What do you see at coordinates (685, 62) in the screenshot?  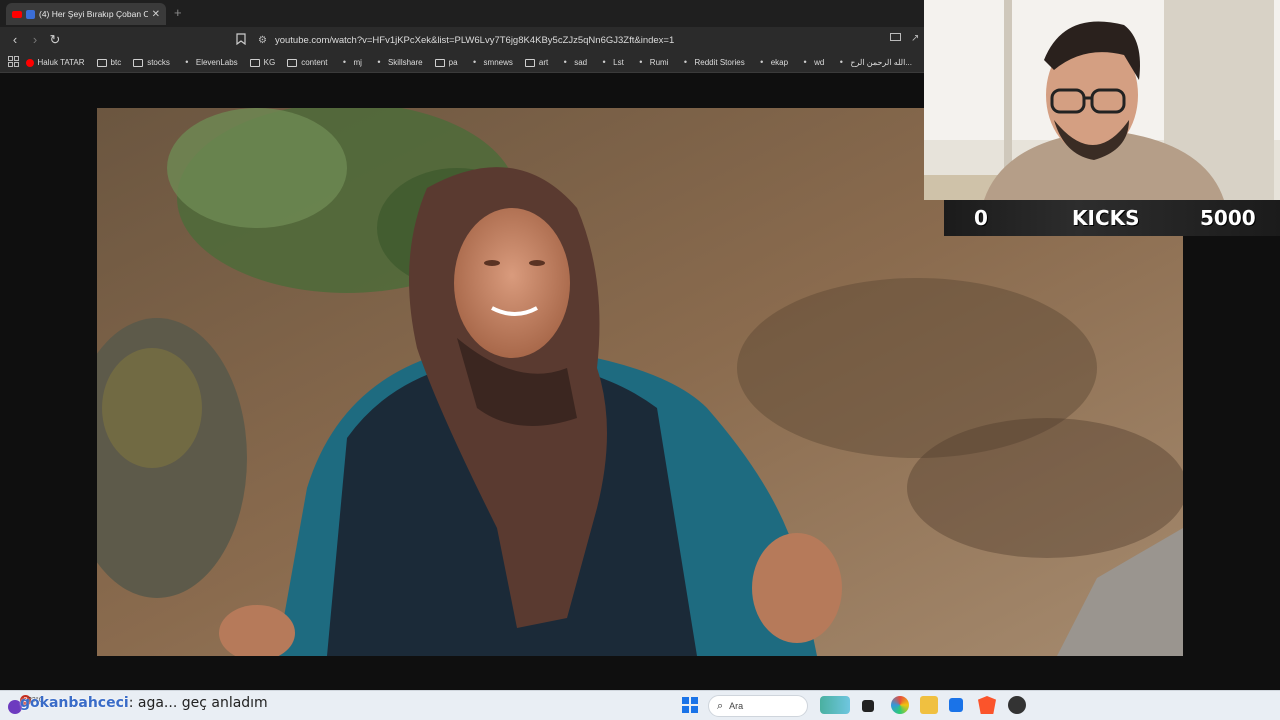 I see `d-icon: •` at bounding box center [685, 62].